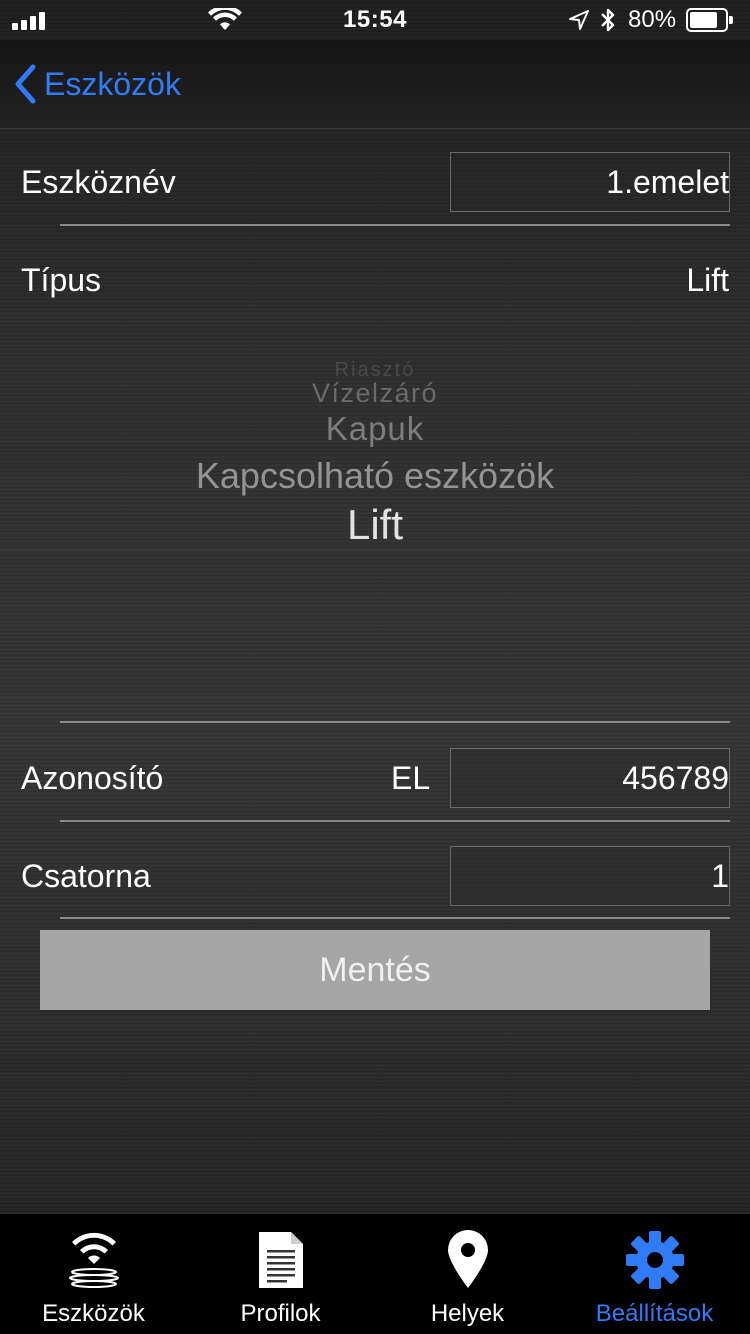 This screenshot has height=1334, width=750. I want to click on picker-item: Kapuk, so click(375, 429).